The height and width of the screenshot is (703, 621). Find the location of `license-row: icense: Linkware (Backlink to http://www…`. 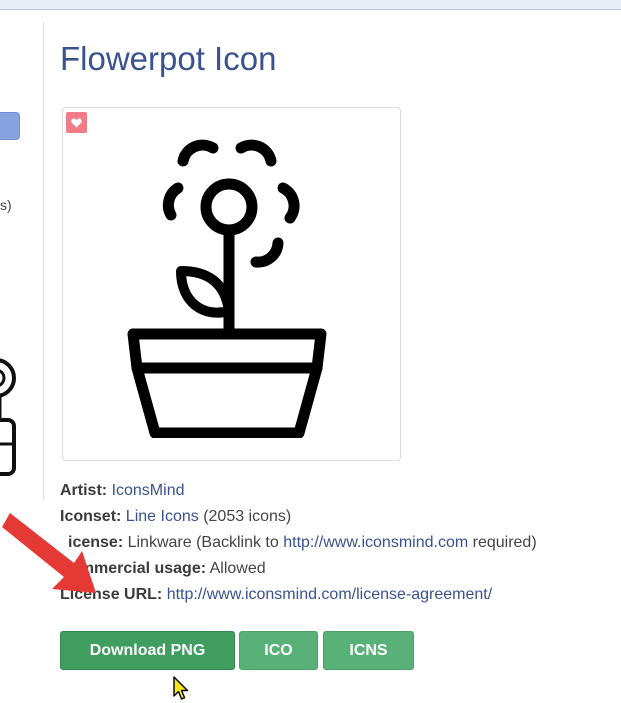

license-row: icense: Linkware (Backlink to http://www… is located at coordinates (302, 543).